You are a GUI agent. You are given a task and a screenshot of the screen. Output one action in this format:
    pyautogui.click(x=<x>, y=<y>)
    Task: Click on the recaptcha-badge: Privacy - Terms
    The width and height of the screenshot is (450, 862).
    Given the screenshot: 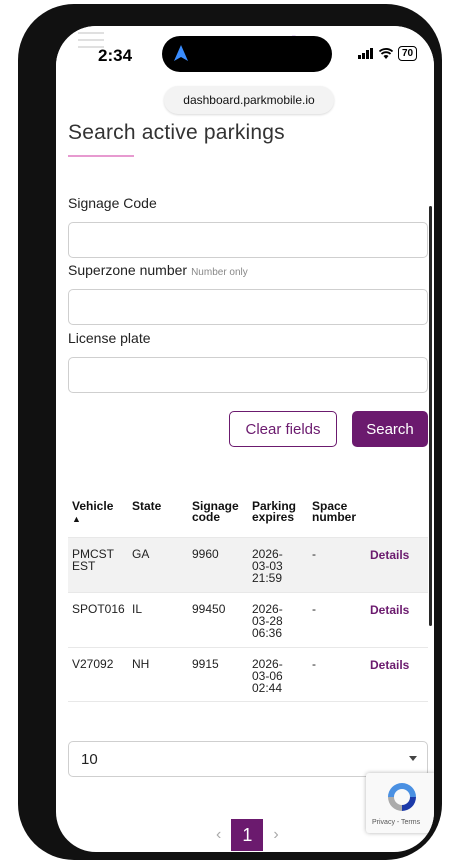 What is the action you would take?
    pyautogui.click(x=400, y=803)
    